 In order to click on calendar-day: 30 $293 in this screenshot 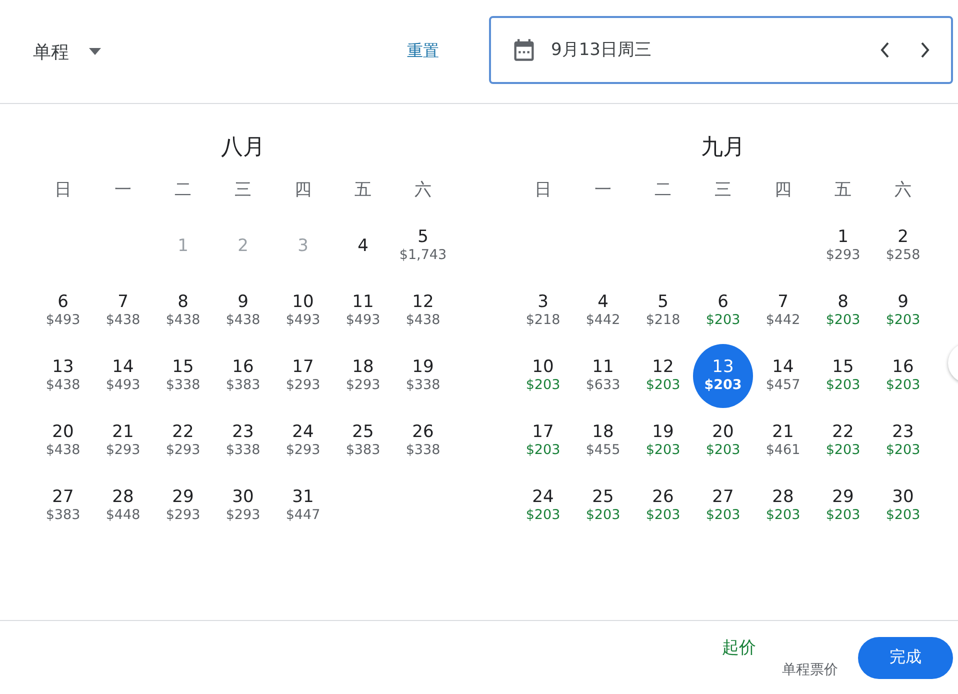, I will do `click(243, 506)`.